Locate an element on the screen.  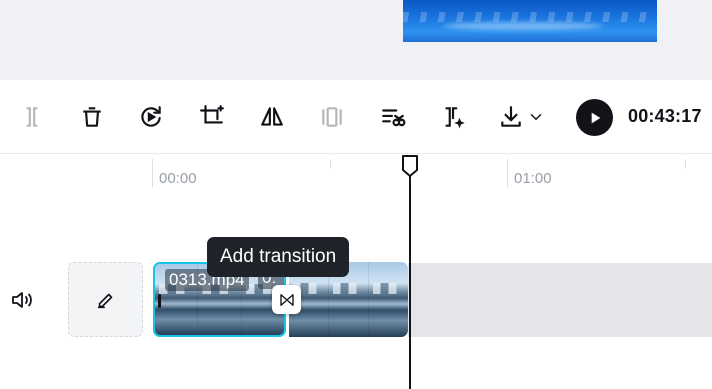
clip-trim-handle is located at coordinates (159, 301).